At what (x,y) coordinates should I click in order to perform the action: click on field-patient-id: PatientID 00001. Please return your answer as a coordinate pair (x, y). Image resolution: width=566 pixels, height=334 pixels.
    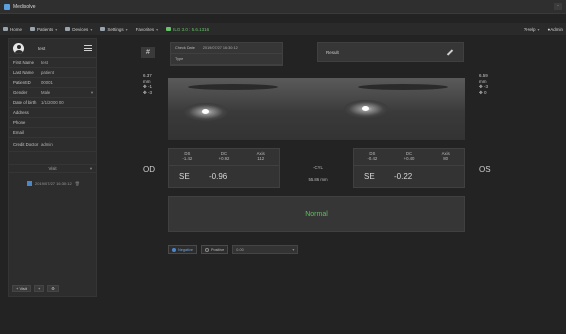
    Looking at the image, I should click on (52, 83).